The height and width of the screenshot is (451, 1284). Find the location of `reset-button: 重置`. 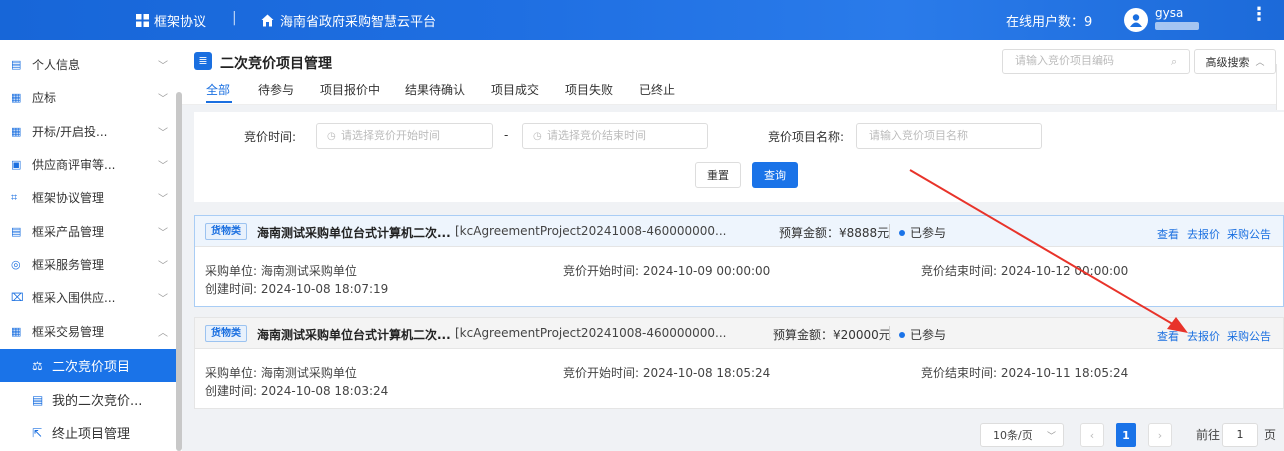

reset-button: 重置 is located at coordinates (718, 175).